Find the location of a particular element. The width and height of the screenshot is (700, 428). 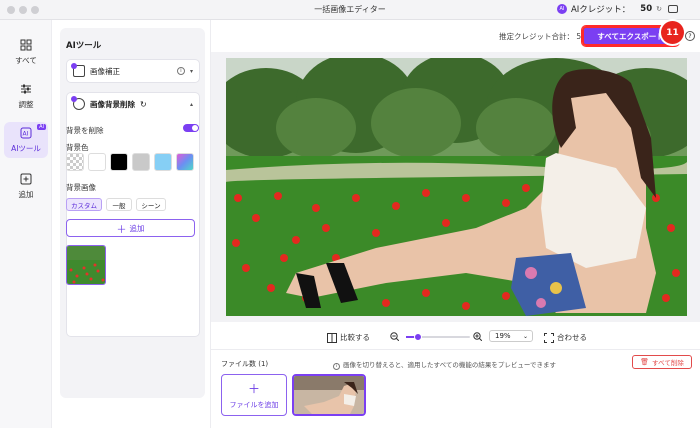

enhance-label: 画像補正 is located at coordinates (105, 71).